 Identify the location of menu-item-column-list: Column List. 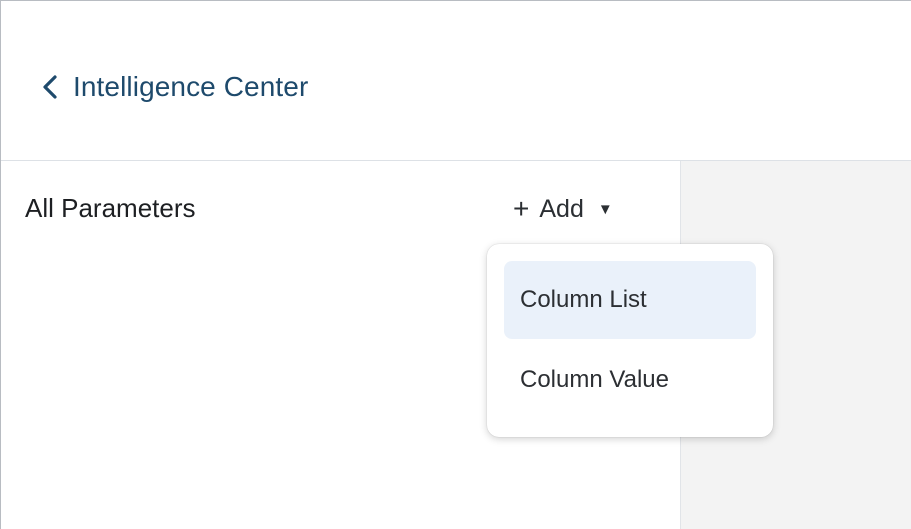
(630, 300).